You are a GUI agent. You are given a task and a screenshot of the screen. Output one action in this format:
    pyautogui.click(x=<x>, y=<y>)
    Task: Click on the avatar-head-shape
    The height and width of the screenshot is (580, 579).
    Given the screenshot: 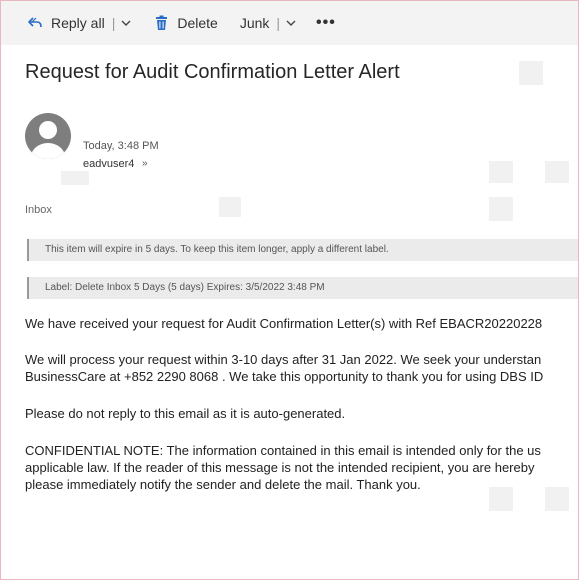 What is the action you would take?
    pyautogui.click(x=48, y=130)
    